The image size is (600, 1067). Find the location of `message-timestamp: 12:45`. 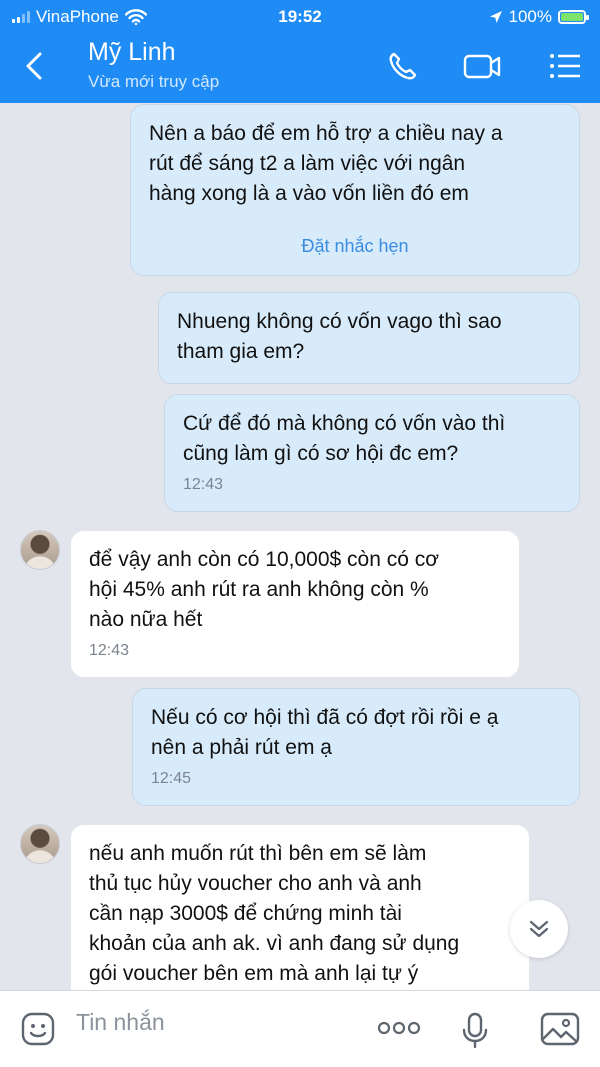

message-timestamp: 12:45 is located at coordinates (171, 778).